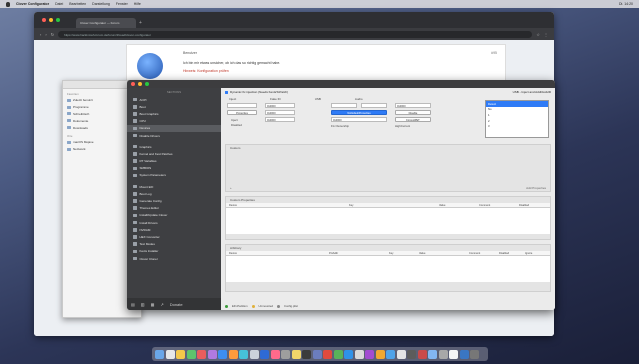 The height and width of the screenshot is (364, 639). I want to click on sidebar-item: Generate Config, so click(174, 200).